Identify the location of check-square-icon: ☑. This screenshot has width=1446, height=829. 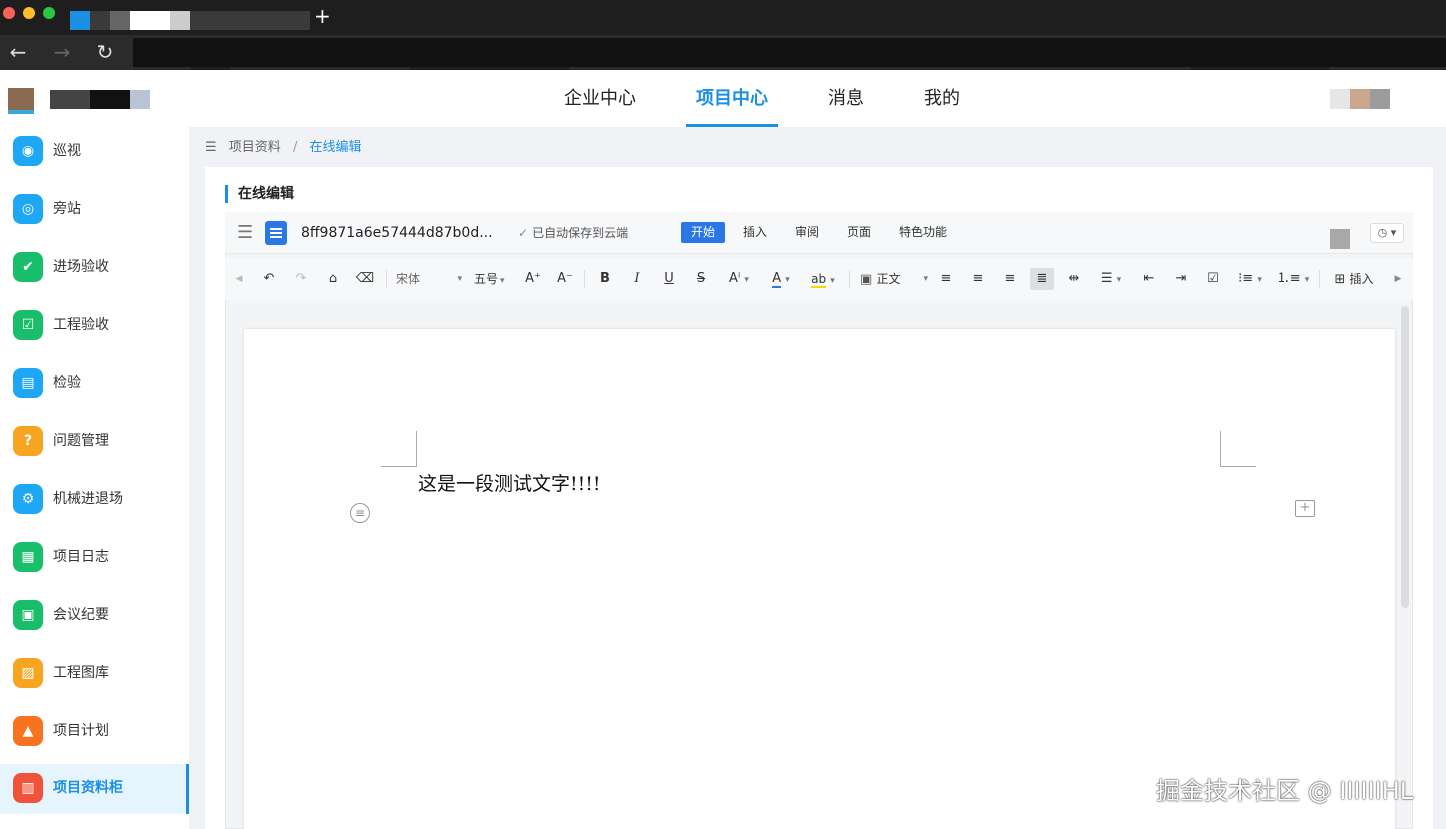
(28, 325).